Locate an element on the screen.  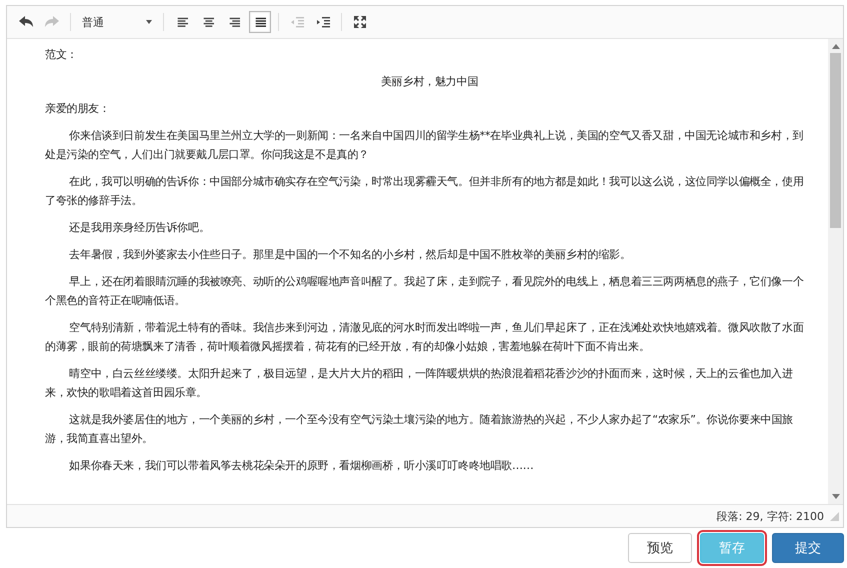
redo-icon is located at coordinates (52, 22).